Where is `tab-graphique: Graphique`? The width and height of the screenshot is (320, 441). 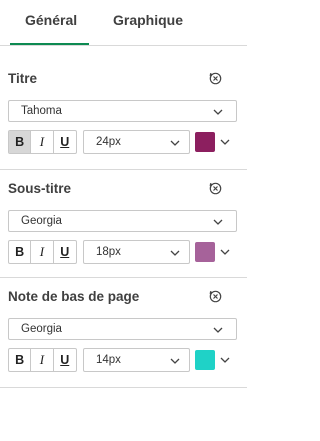 tab-graphique: Graphique is located at coordinates (148, 20).